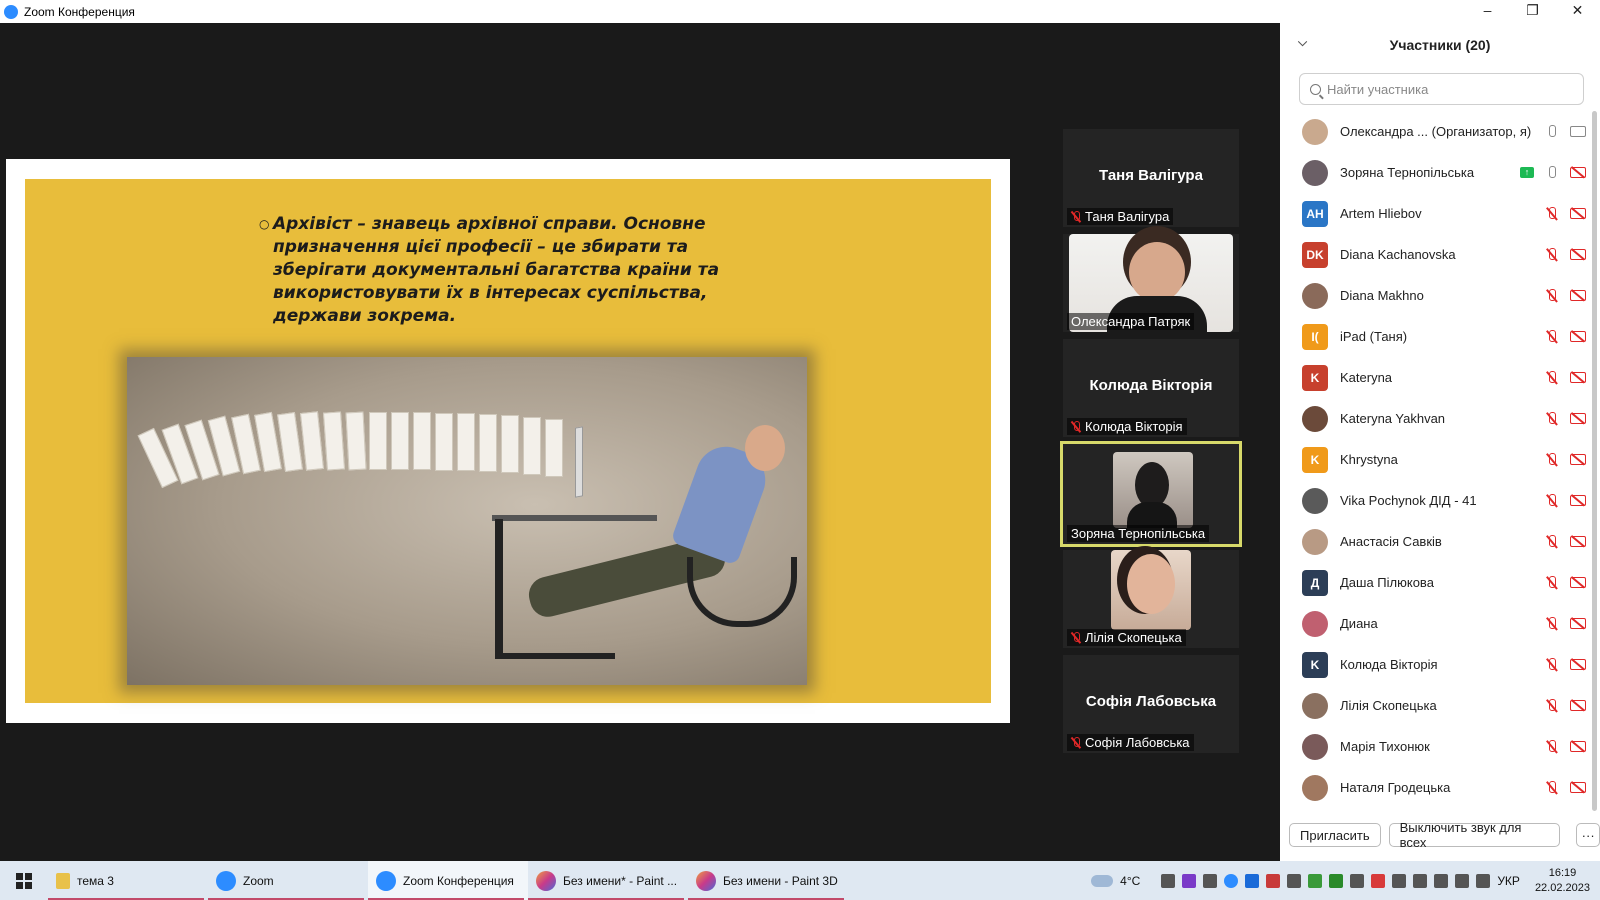  I want to click on participant-row: K Kateryna, so click(1437, 377).